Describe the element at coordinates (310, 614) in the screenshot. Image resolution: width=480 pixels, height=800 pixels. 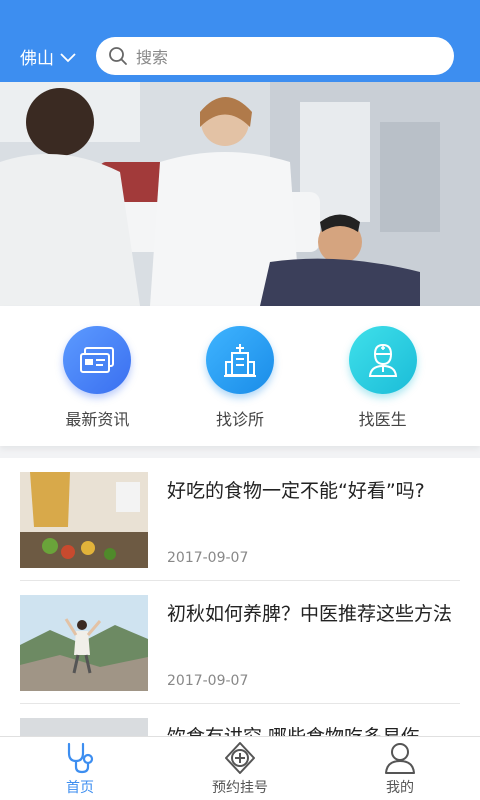
I see `article-title: 初秋如何养脾？中医推荐这些方法` at that location.